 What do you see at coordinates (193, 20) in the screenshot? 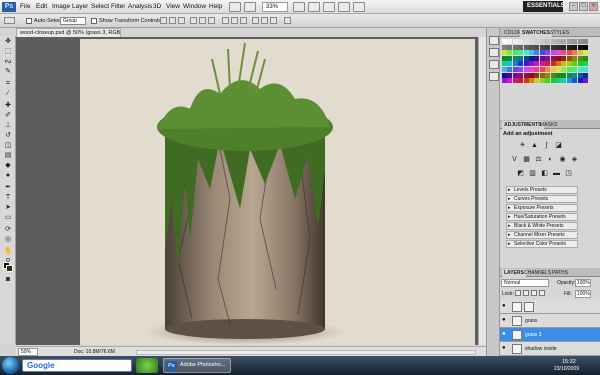
I see `align-left-icon` at bounding box center [193, 20].